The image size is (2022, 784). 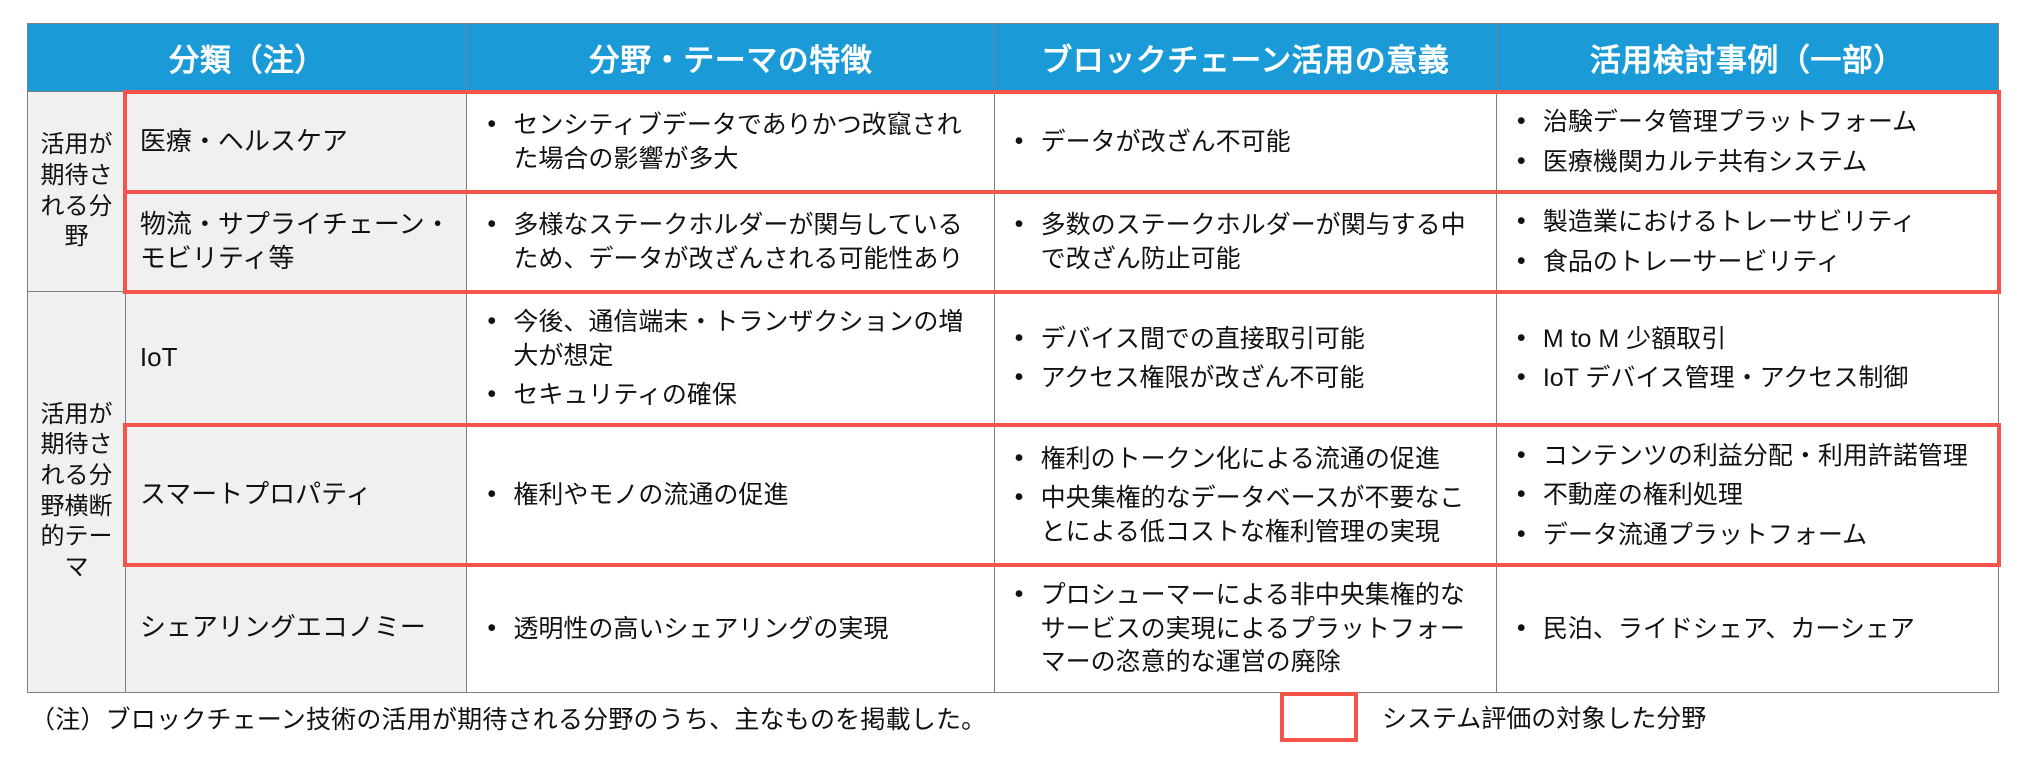 I want to click on significance-cell-healthcare: データが改ざん不可能, so click(x=1245, y=141).